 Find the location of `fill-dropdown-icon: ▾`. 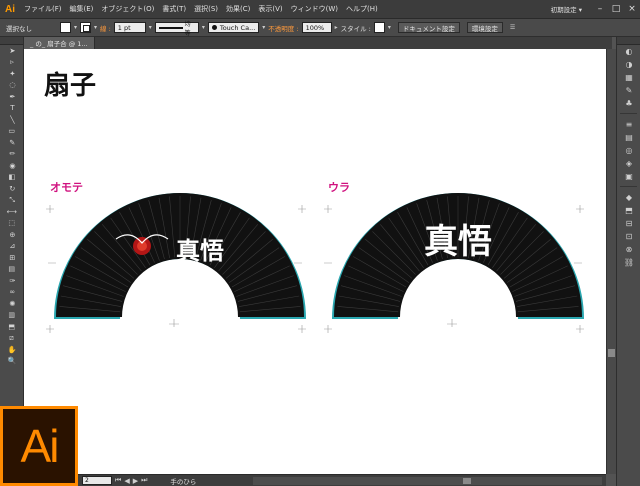

fill-dropdown-icon: ▾ is located at coordinates (75, 27).